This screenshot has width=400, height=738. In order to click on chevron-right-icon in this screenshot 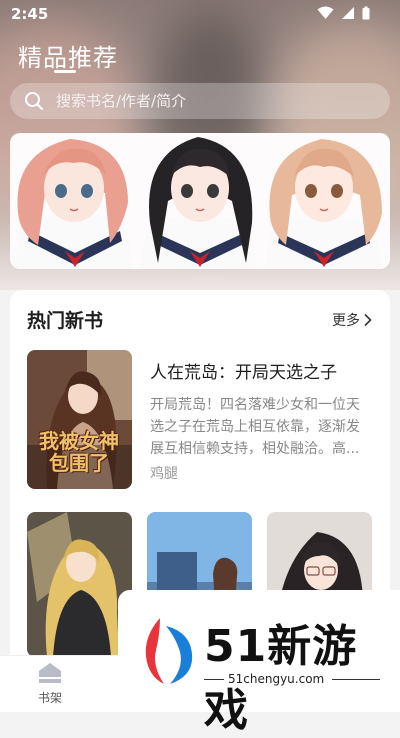, I will do `click(368, 320)`.